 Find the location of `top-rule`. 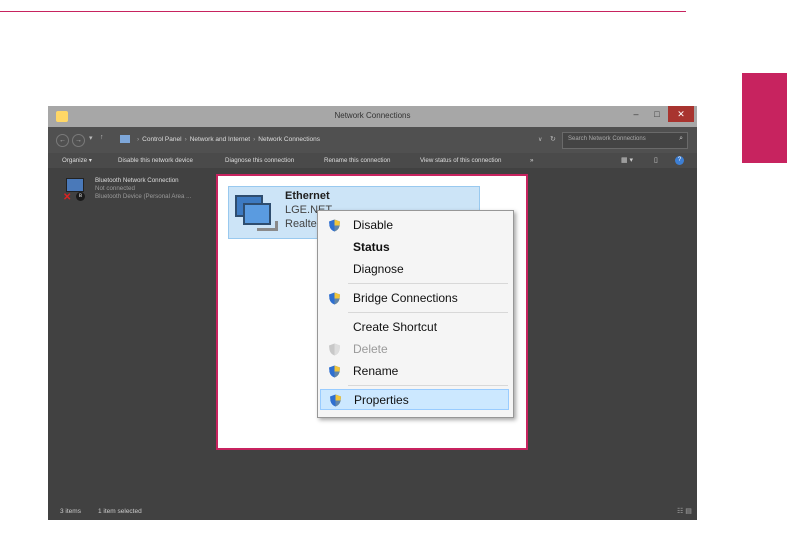

top-rule is located at coordinates (343, 11).